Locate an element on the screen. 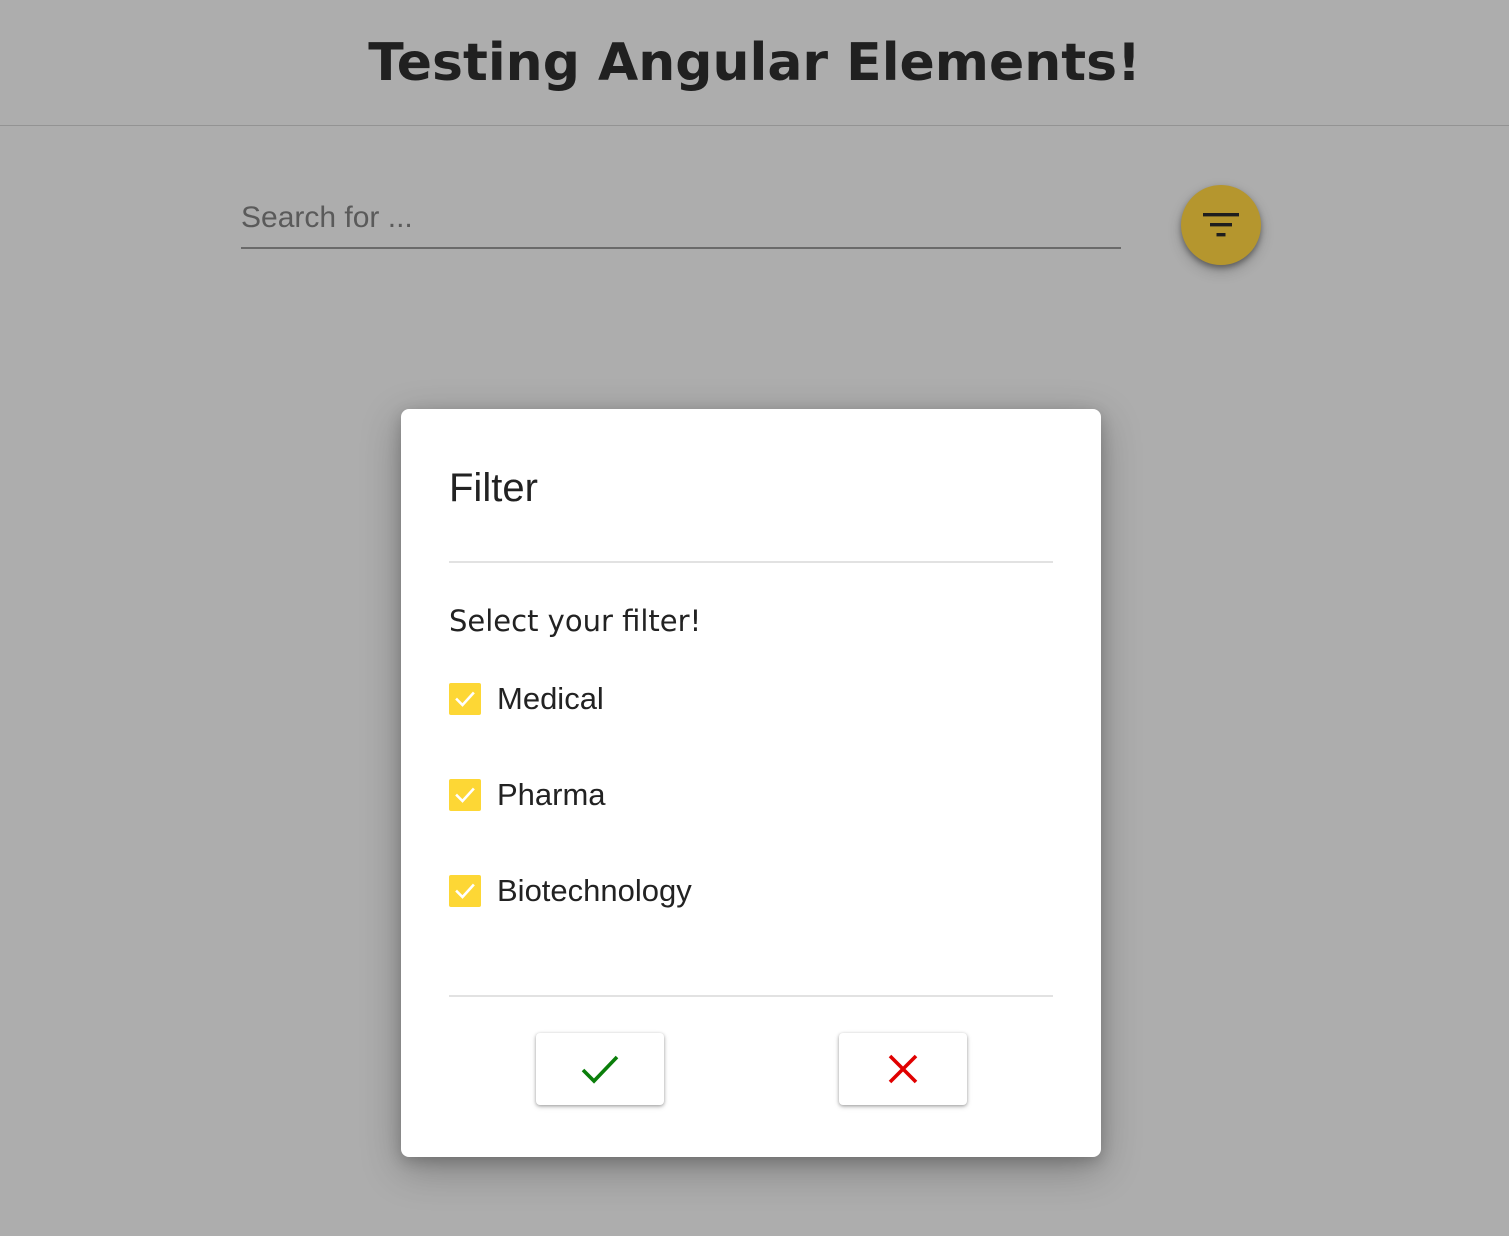  search-input is located at coordinates (681, 218).